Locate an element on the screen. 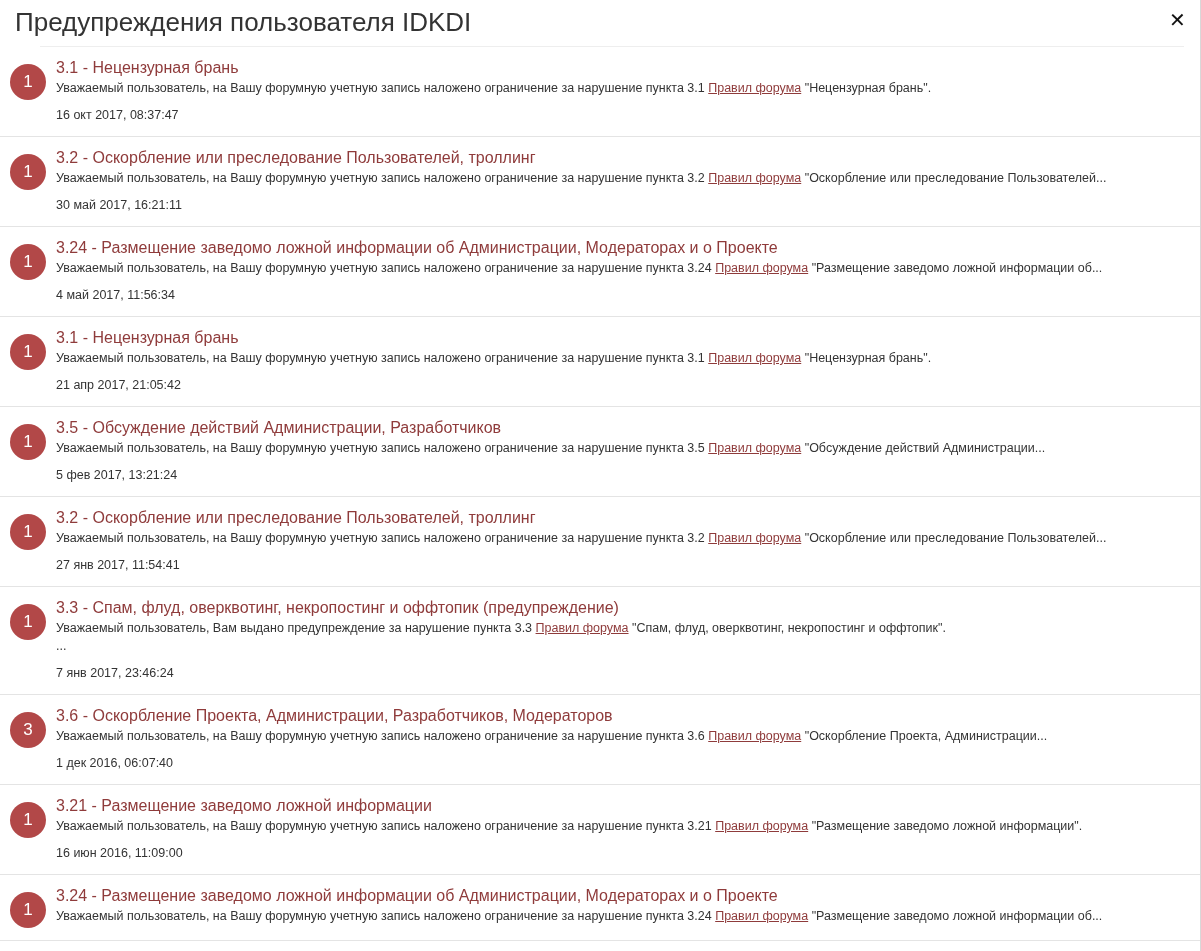 This screenshot has width=1201, height=951. warning-title: 3.6 - Оскорбление Проекта, Администрации, Разработчиков, Модераторов is located at coordinates (335, 716).